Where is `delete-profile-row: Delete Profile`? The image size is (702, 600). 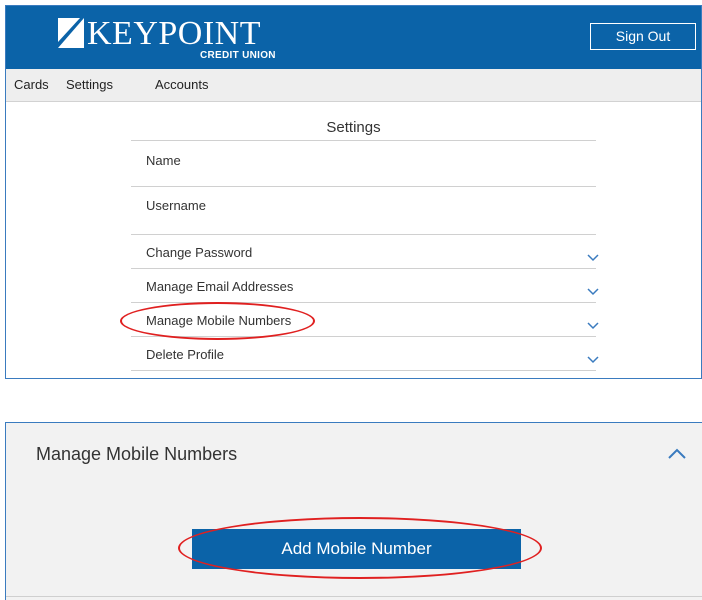
delete-profile-row: Delete Profile is located at coordinates (185, 354).